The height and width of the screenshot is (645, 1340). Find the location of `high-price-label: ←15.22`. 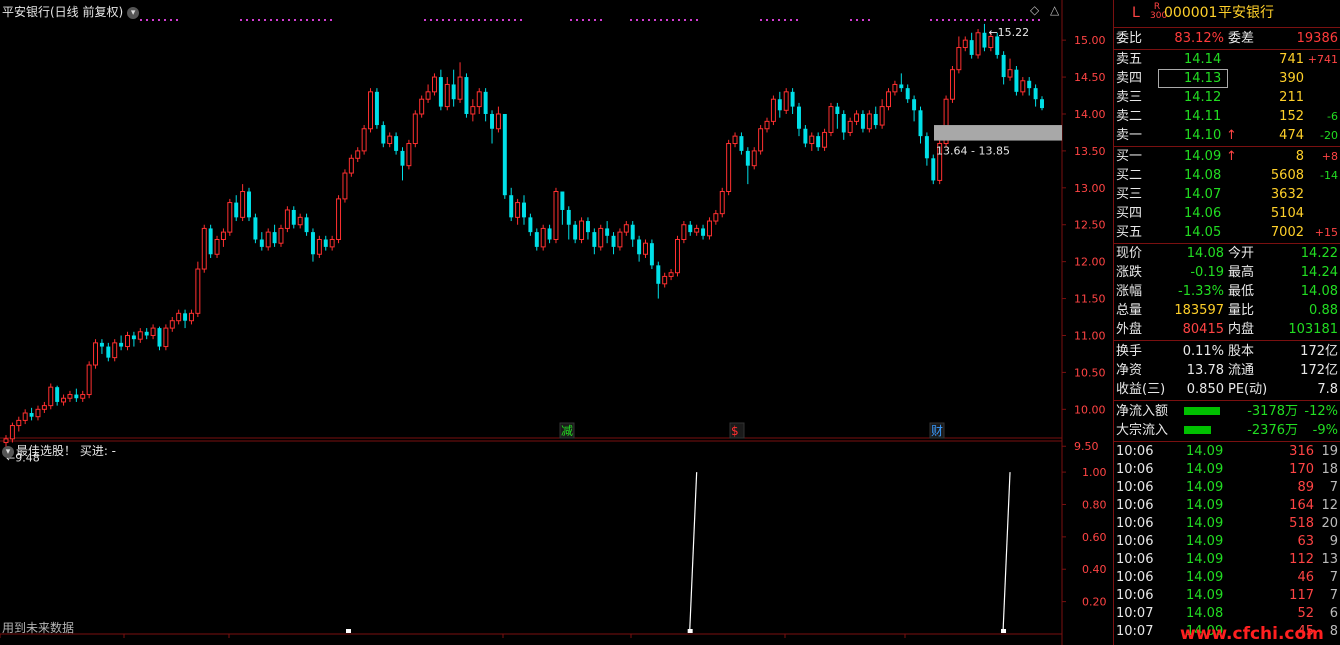

high-price-label: ←15.22 is located at coordinates (1008, 32).